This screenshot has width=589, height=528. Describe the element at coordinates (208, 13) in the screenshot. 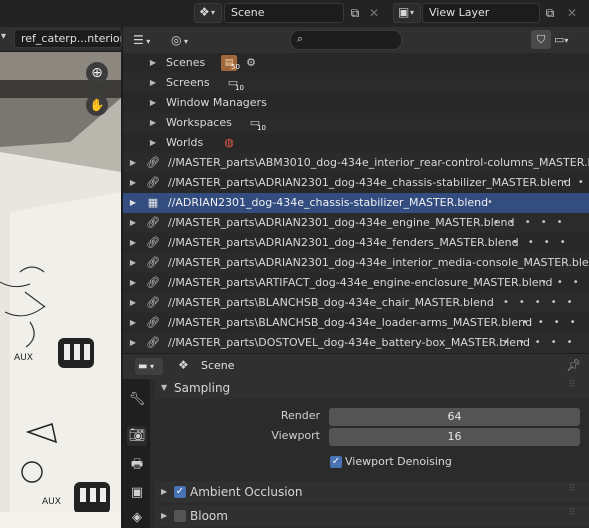

I see `scene-browse-button: ❖ ▾` at that location.